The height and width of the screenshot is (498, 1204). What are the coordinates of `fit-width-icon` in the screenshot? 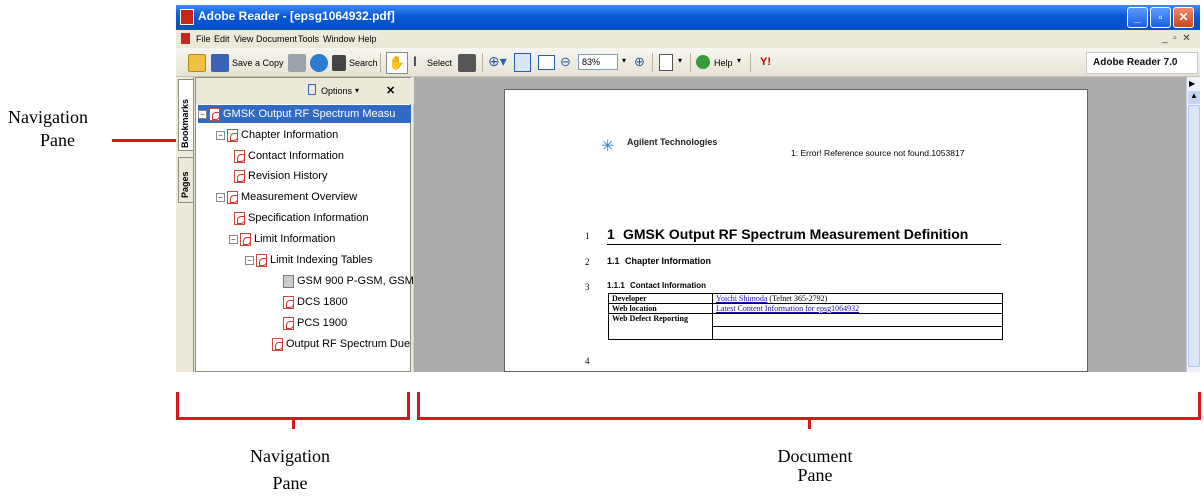 It's located at (546, 62).